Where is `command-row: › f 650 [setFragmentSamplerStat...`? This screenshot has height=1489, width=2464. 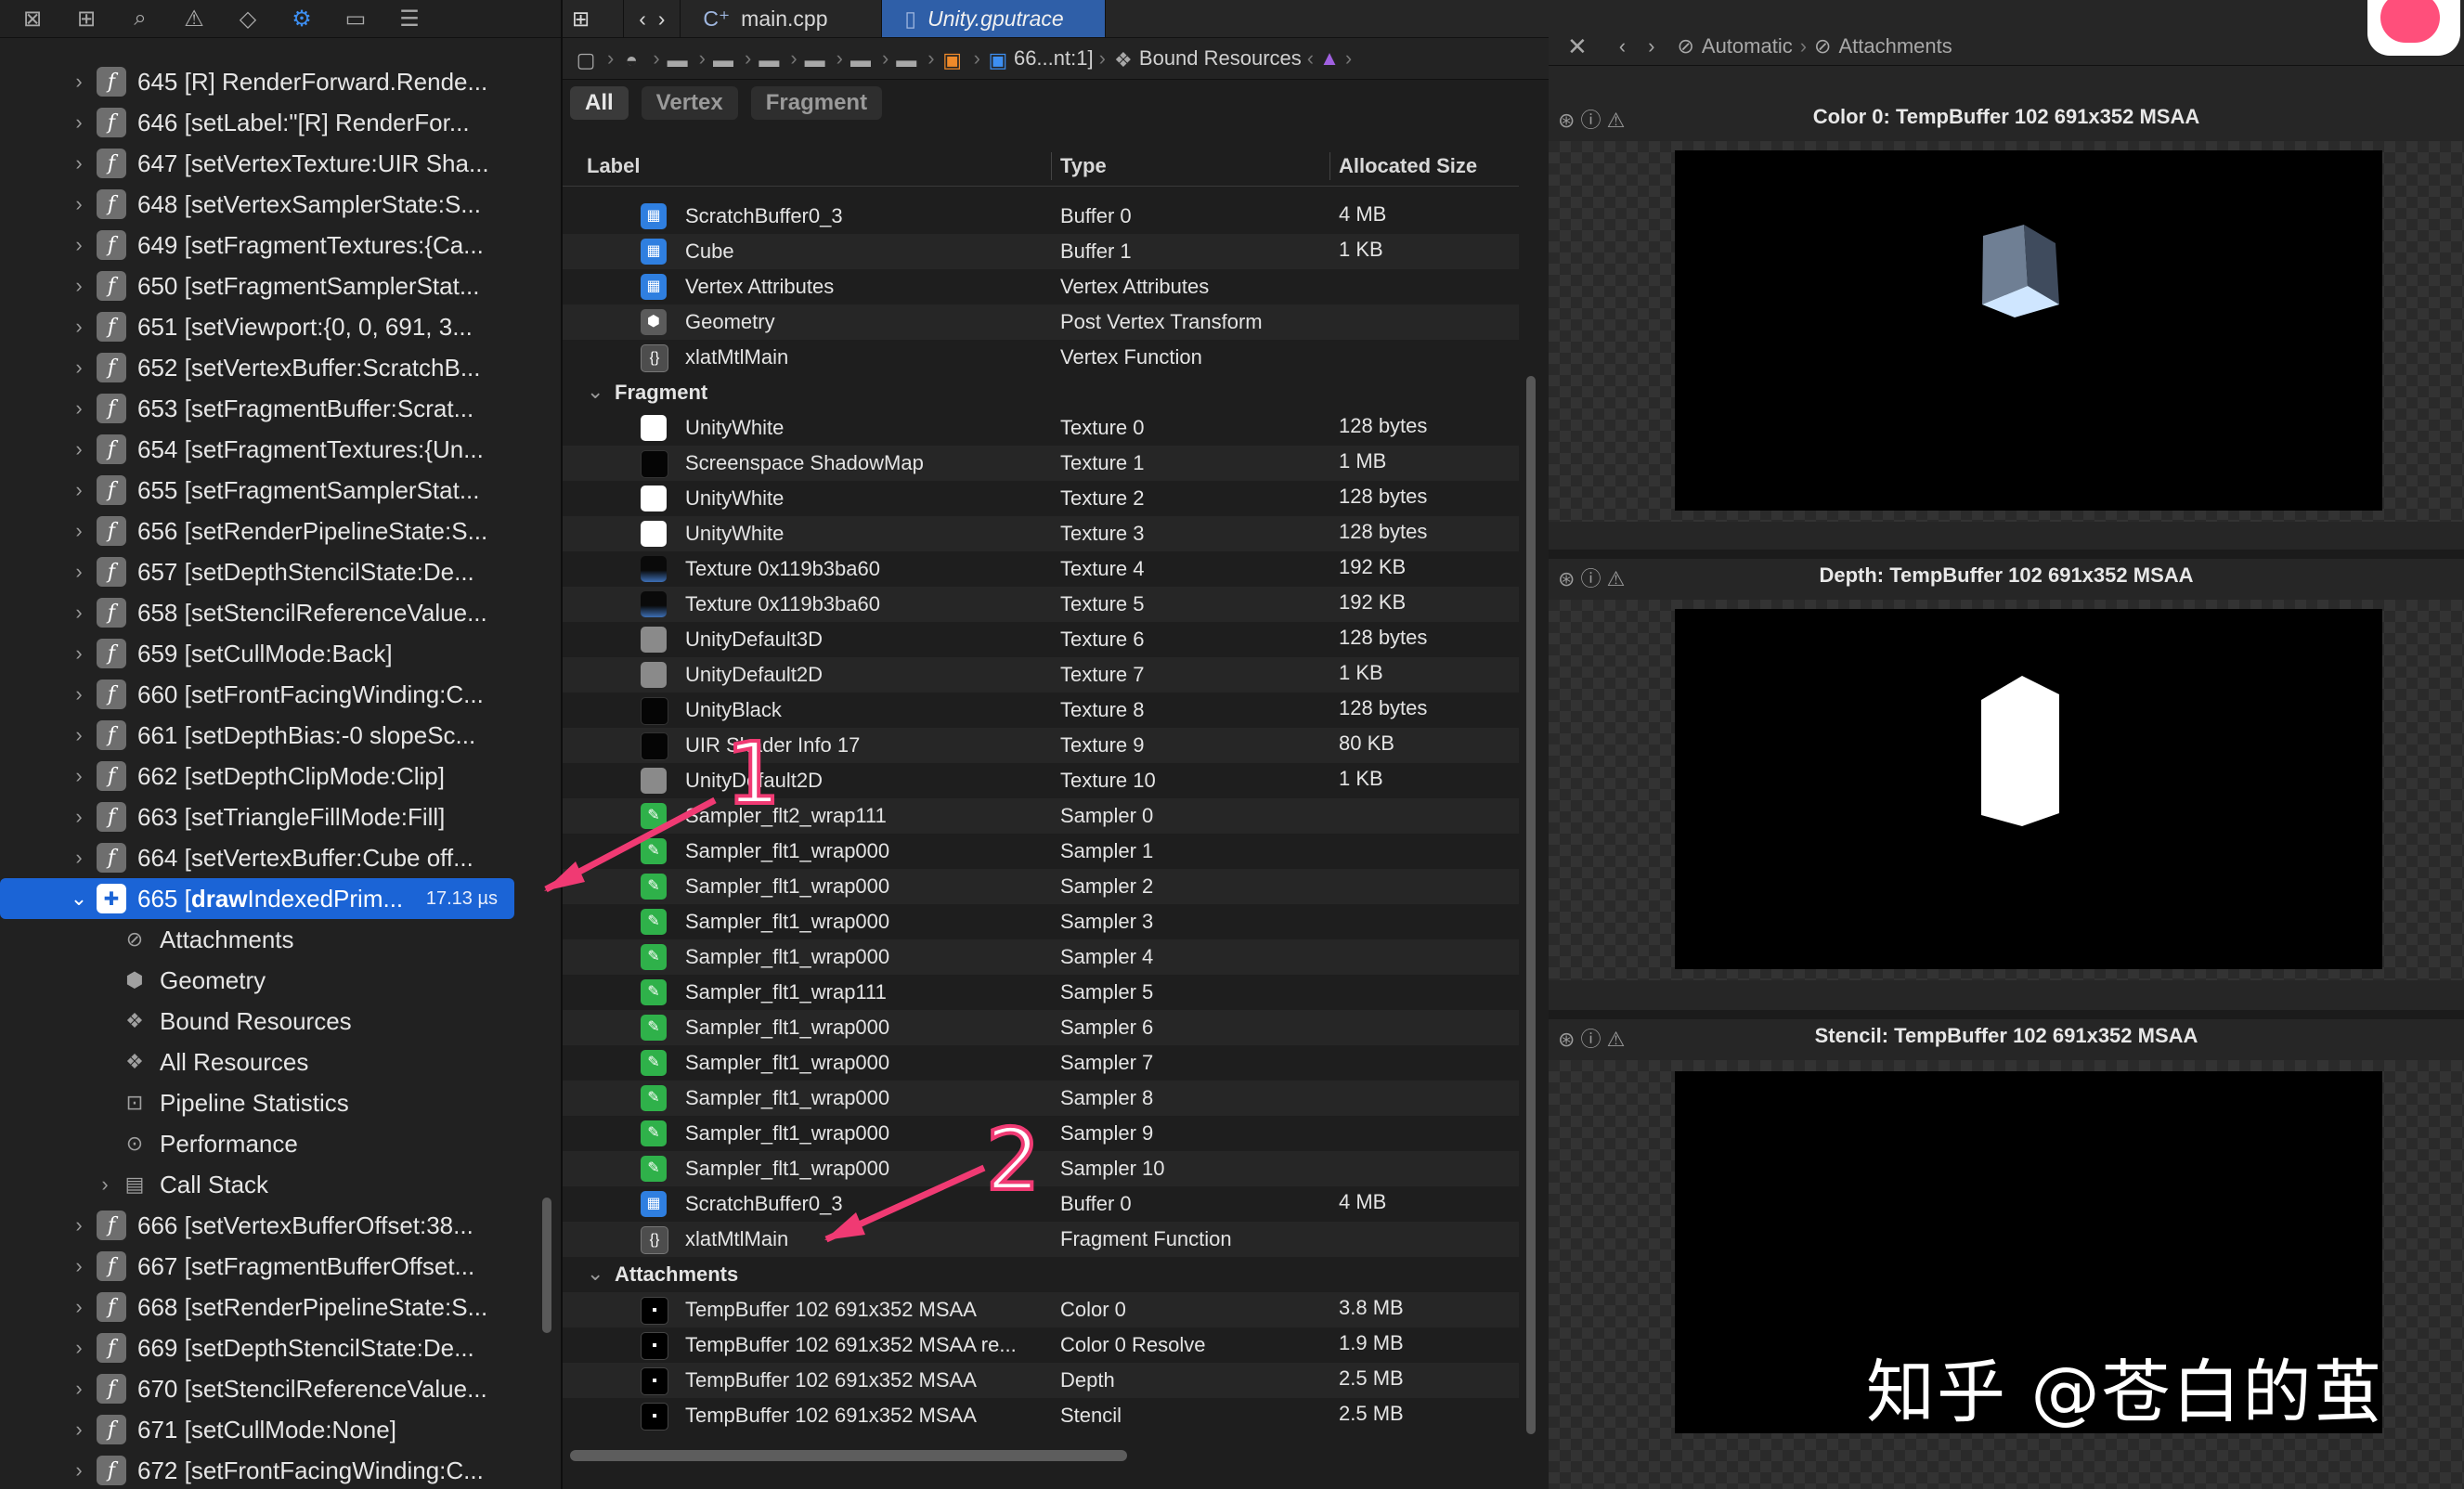 command-row: › f 650 [setFragmentSamplerStat... is located at coordinates (260, 285).